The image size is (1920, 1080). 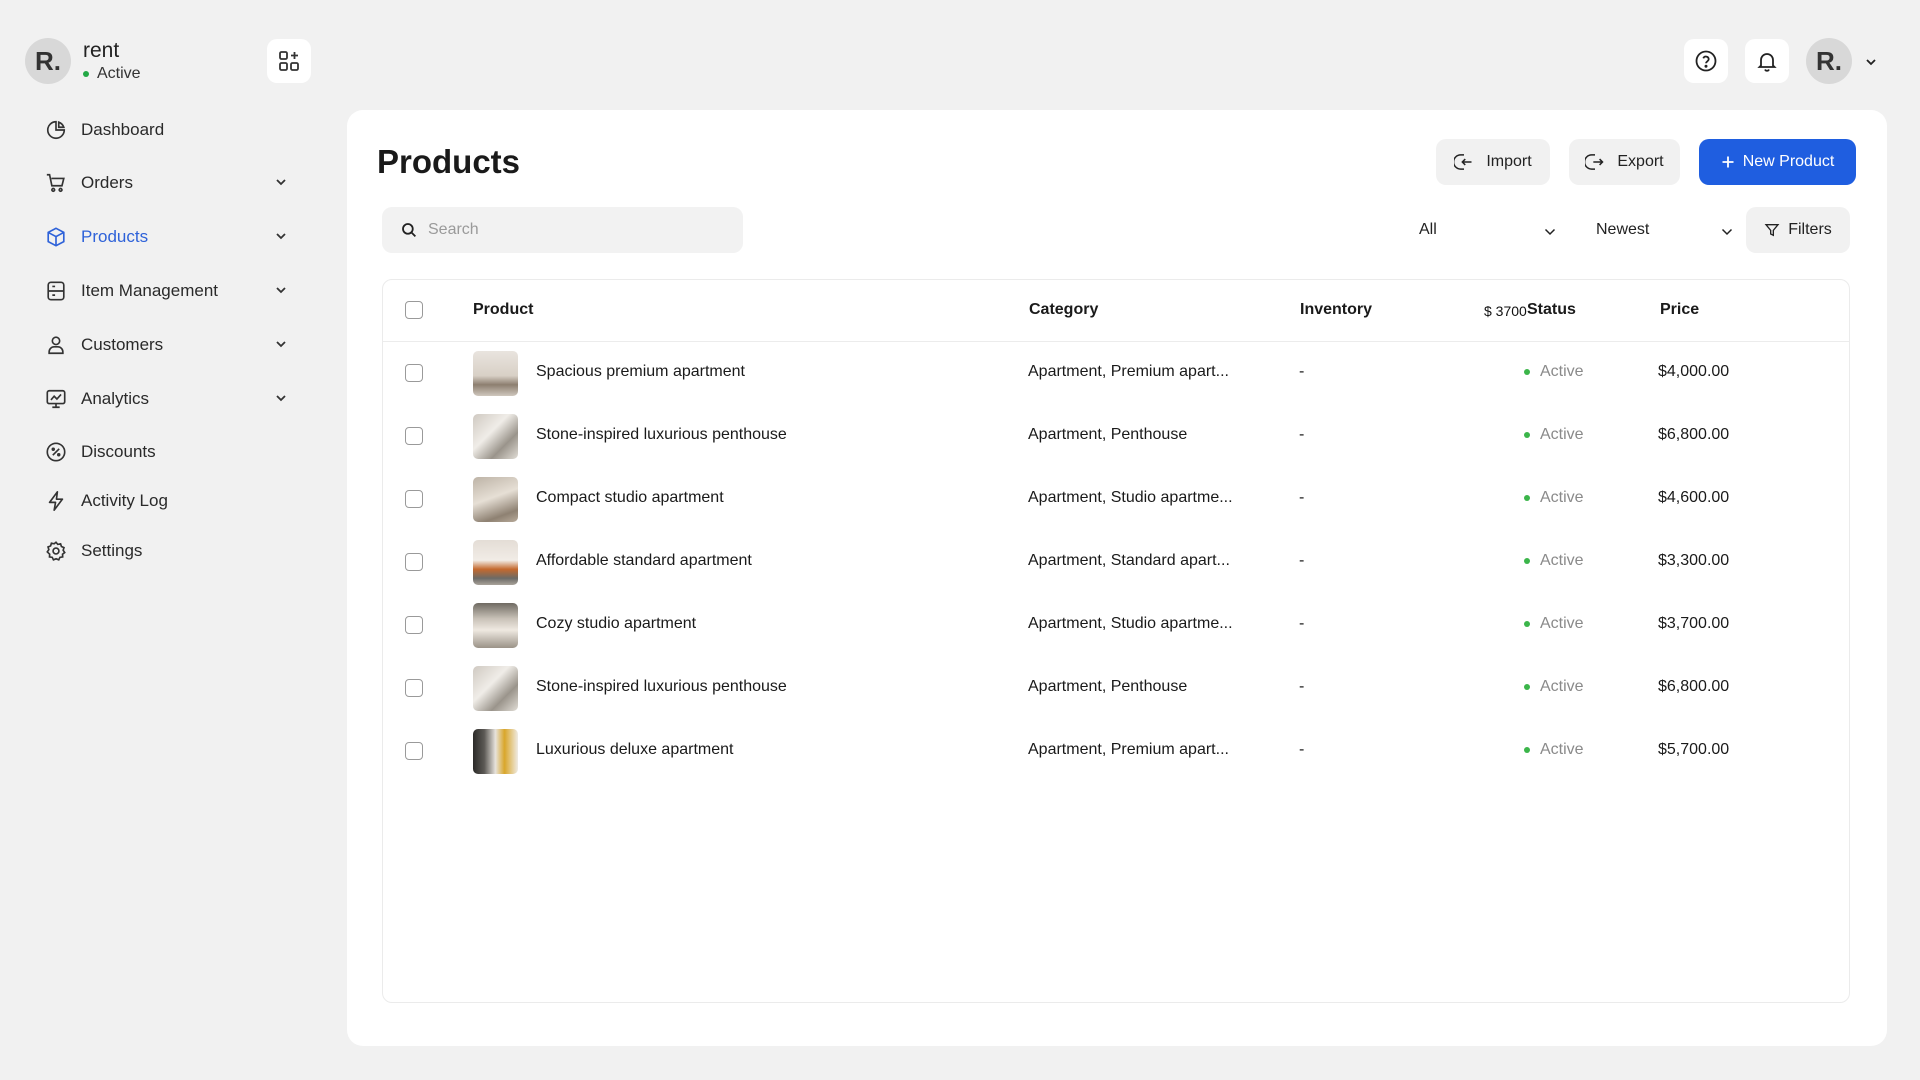 What do you see at coordinates (56, 130) in the screenshot?
I see `pie-chart-icon` at bounding box center [56, 130].